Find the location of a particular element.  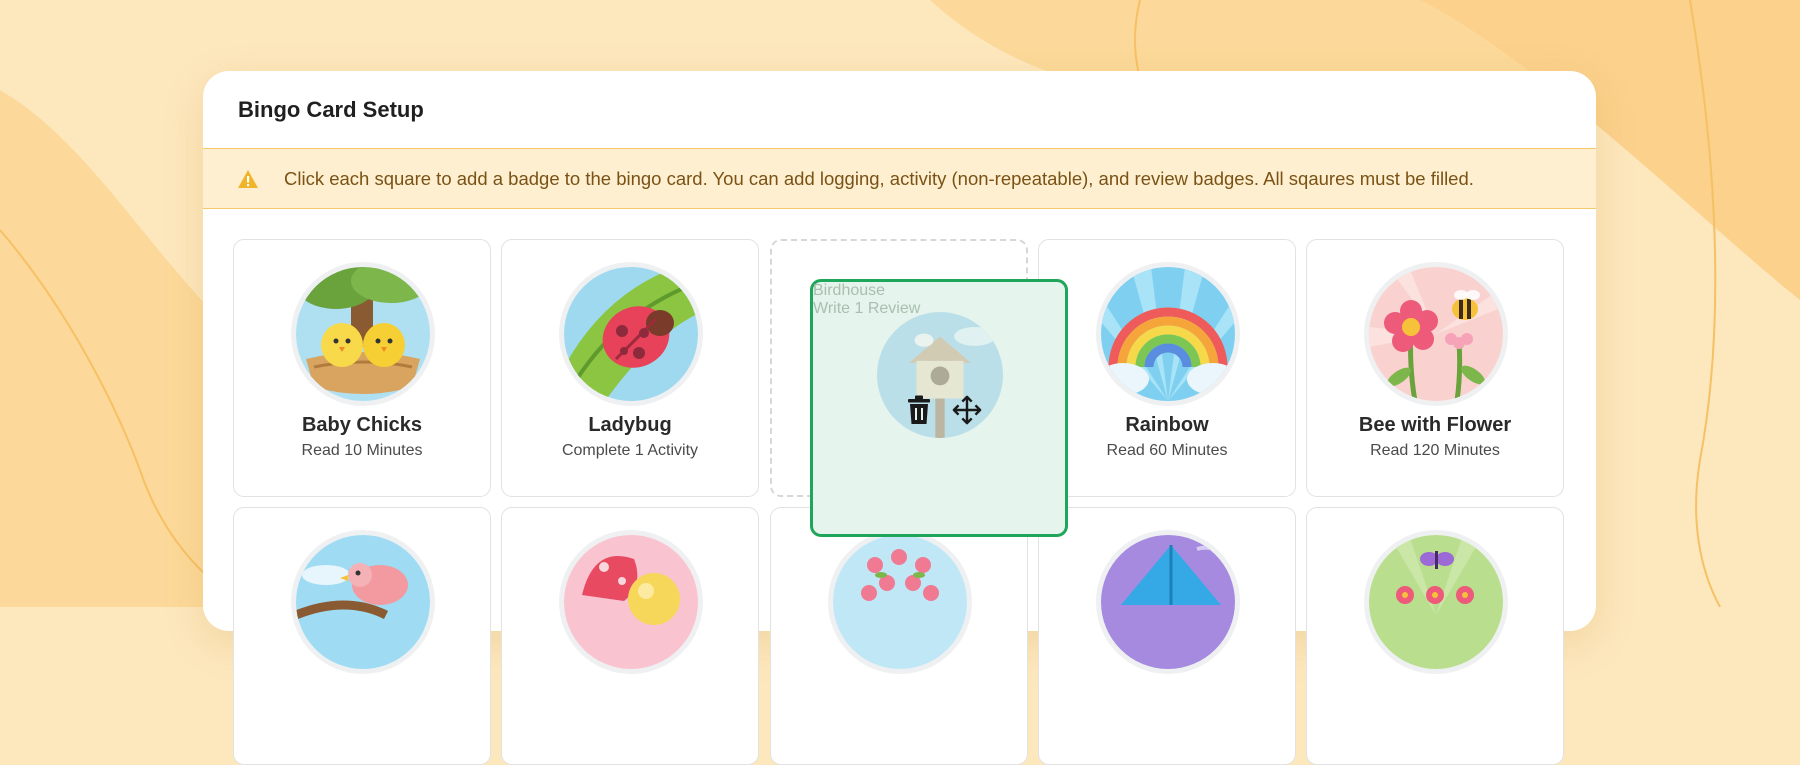

bingo-square-2: Ladybug Complete 1 Activity is located at coordinates (630, 368).